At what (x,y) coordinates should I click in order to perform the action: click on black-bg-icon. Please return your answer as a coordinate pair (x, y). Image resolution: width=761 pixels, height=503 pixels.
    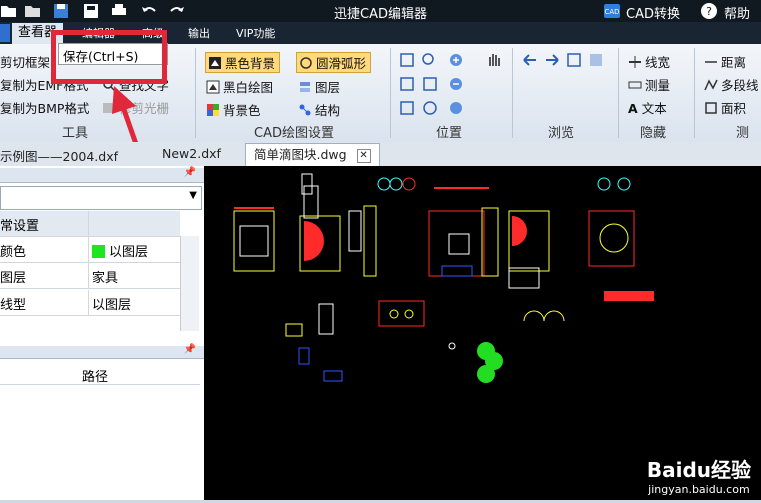
    Looking at the image, I should click on (215, 63).